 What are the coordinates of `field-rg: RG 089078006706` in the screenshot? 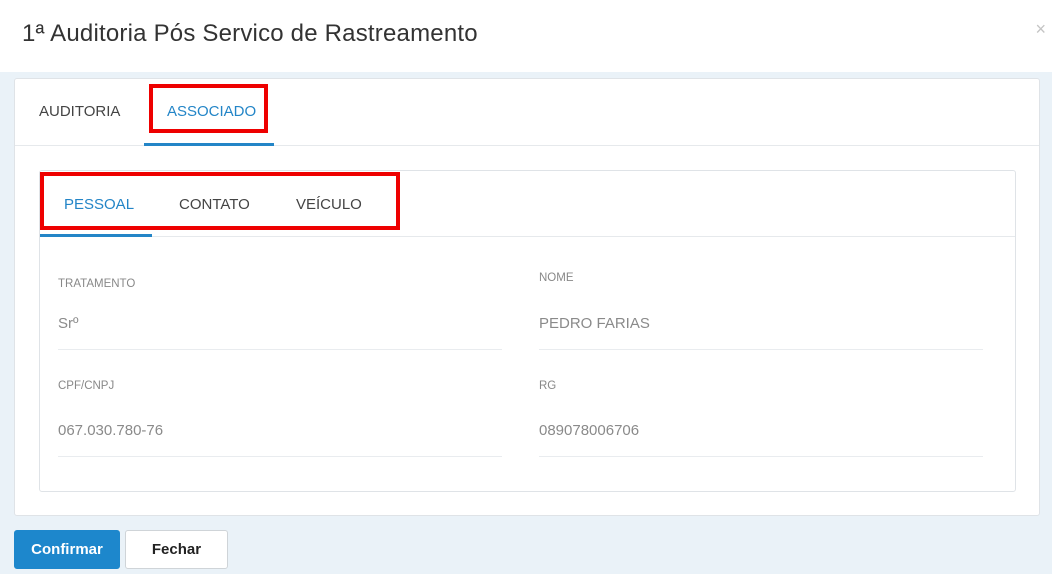 It's located at (761, 417).